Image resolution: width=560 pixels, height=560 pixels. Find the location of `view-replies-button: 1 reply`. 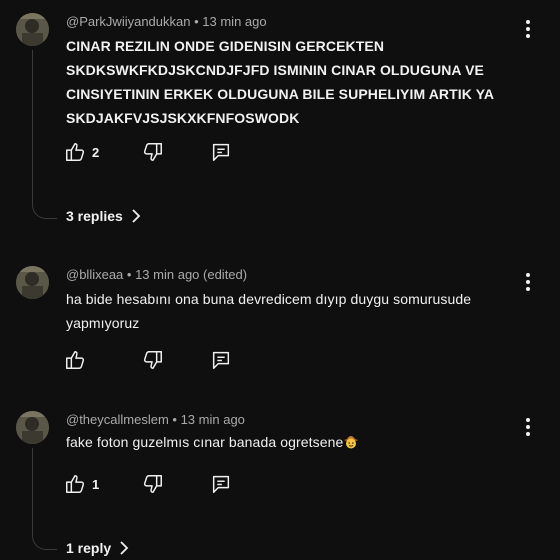

view-replies-button: 1 reply is located at coordinates (97, 548).